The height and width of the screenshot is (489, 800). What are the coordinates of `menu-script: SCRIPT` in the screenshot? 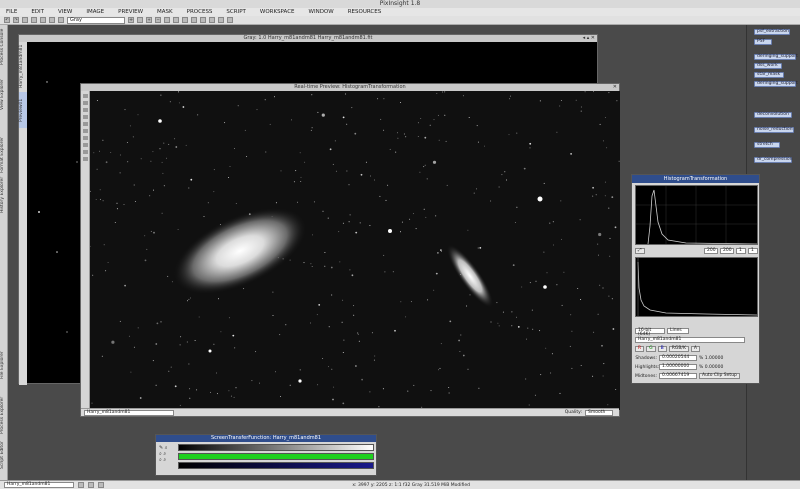 It's located at (235, 12).